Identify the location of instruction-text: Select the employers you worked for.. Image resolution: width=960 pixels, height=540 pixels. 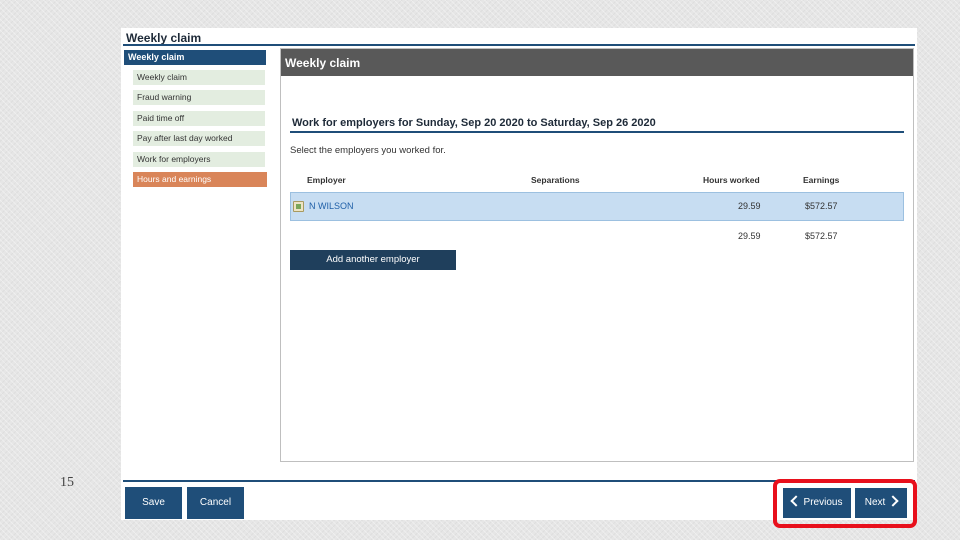
(368, 150).